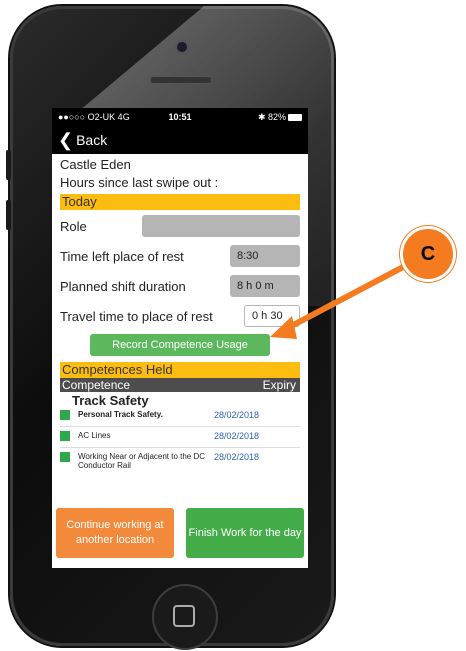 The width and height of the screenshot is (466, 651). Describe the element at coordinates (428, 254) in the screenshot. I see `callout-badge: C` at that location.